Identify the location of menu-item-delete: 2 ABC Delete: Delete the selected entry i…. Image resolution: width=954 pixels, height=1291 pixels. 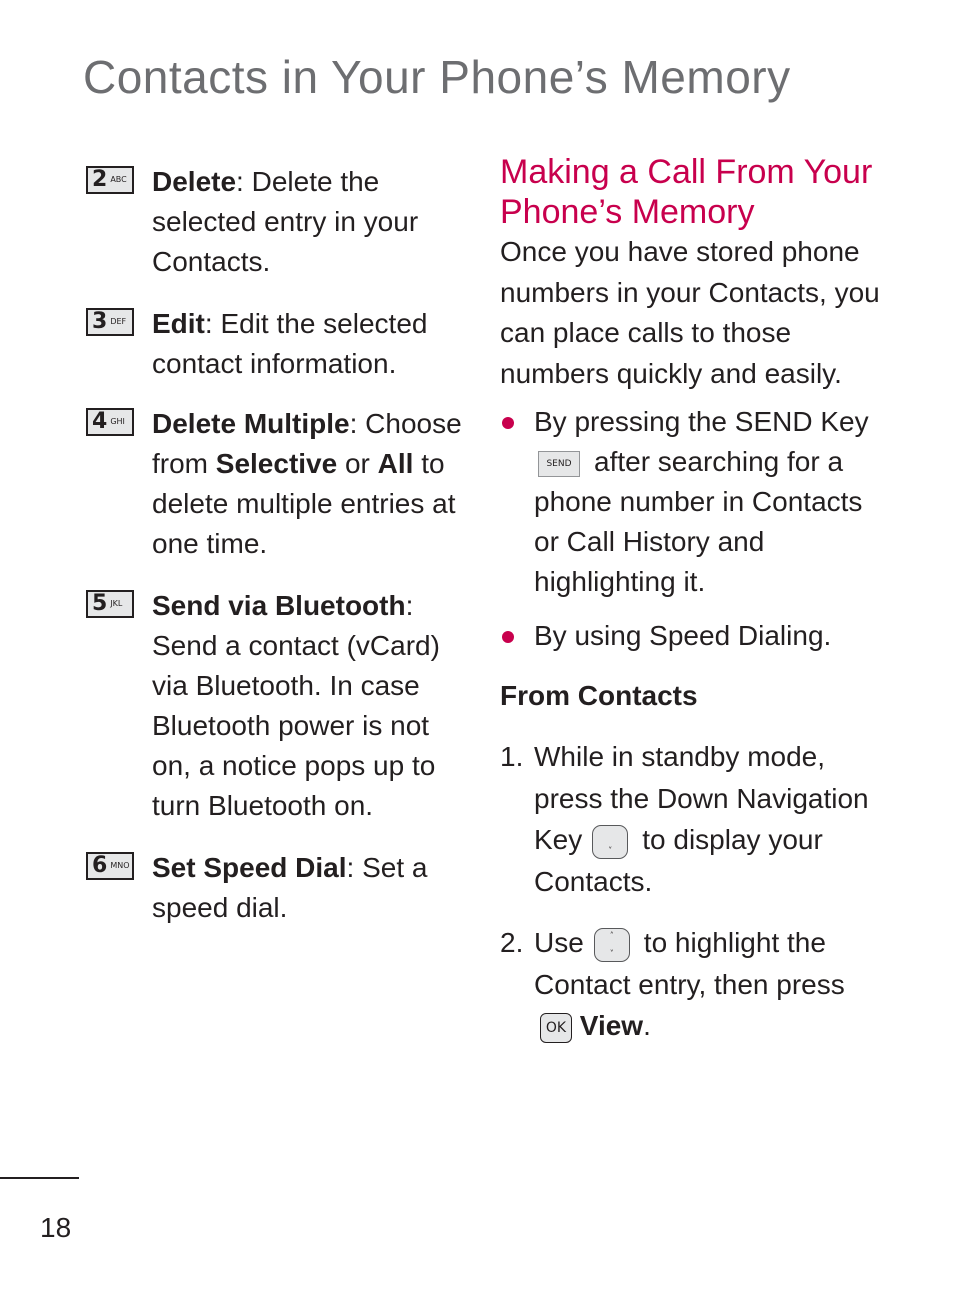
(276, 222).